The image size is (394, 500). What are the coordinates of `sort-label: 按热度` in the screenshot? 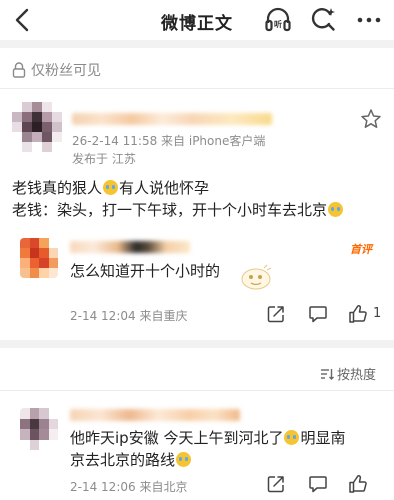 It's located at (357, 375).